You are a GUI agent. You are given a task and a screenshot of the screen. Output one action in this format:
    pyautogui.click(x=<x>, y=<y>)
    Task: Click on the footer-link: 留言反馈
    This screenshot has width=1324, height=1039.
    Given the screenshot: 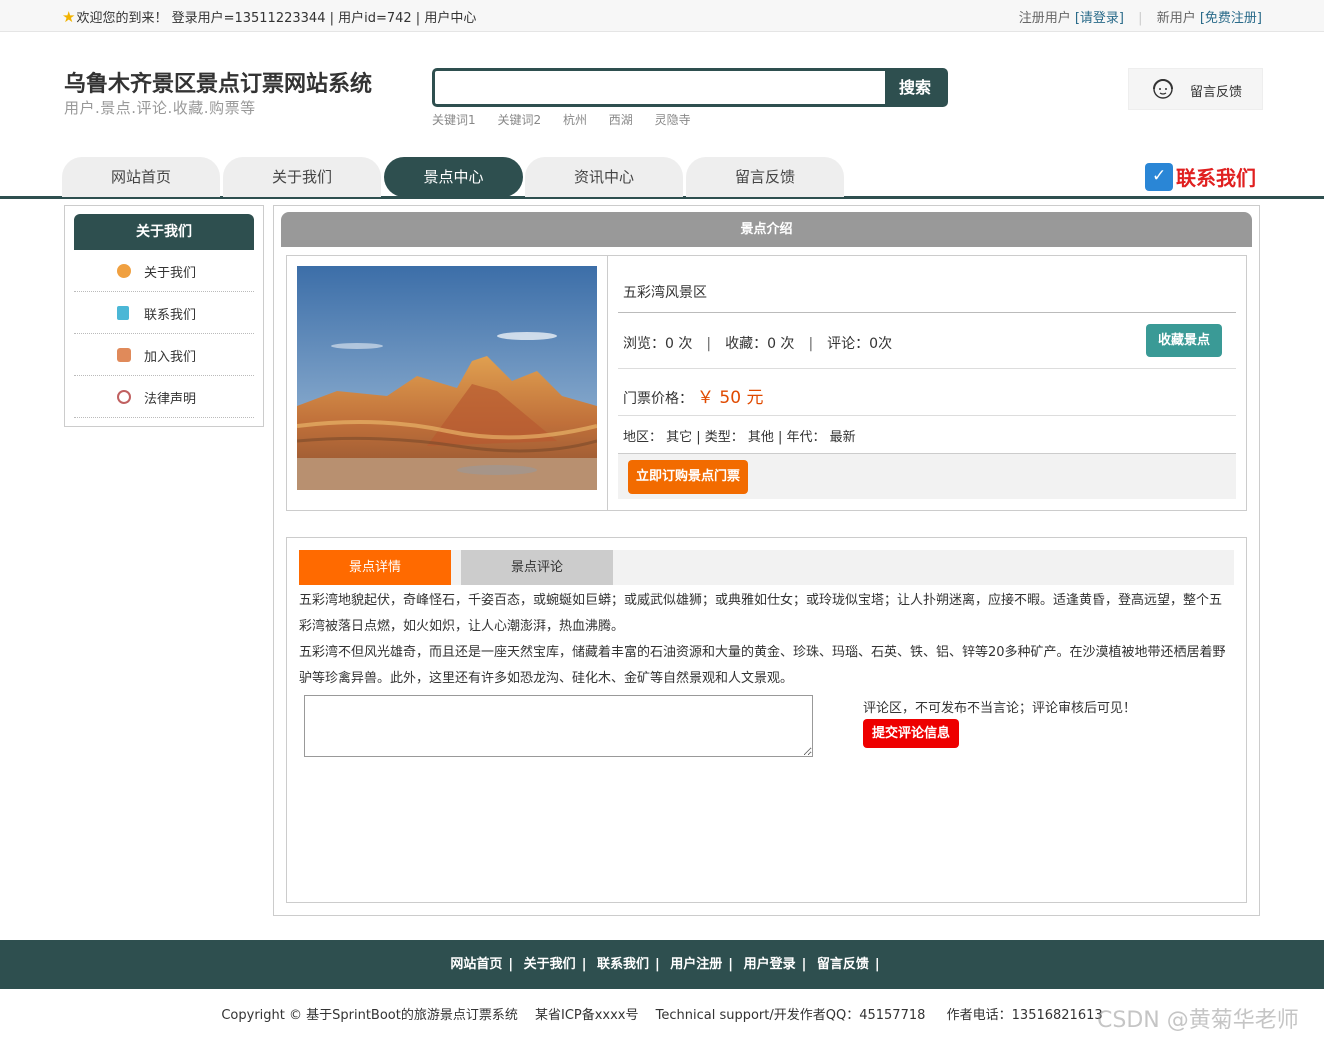 What is the action you would take?
    pyautogui.click(x=843, y=964)
    